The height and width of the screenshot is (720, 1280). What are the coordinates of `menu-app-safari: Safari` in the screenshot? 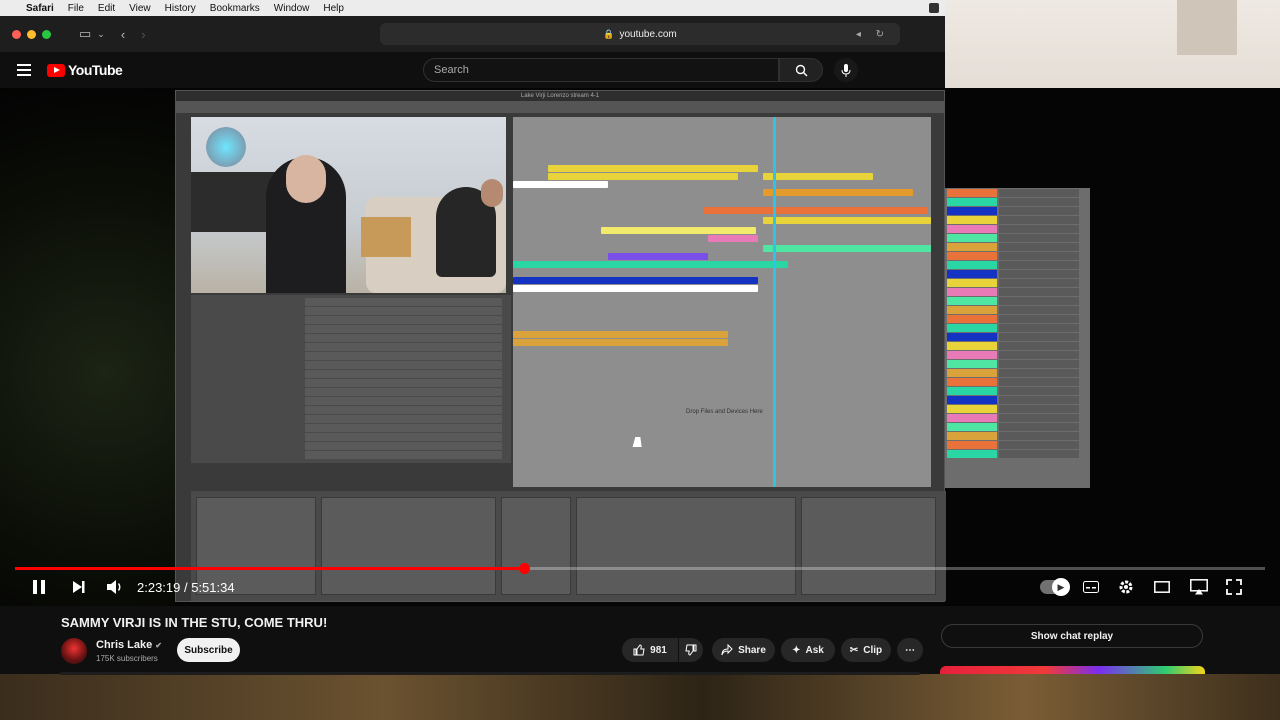 It's located at (40, 8).